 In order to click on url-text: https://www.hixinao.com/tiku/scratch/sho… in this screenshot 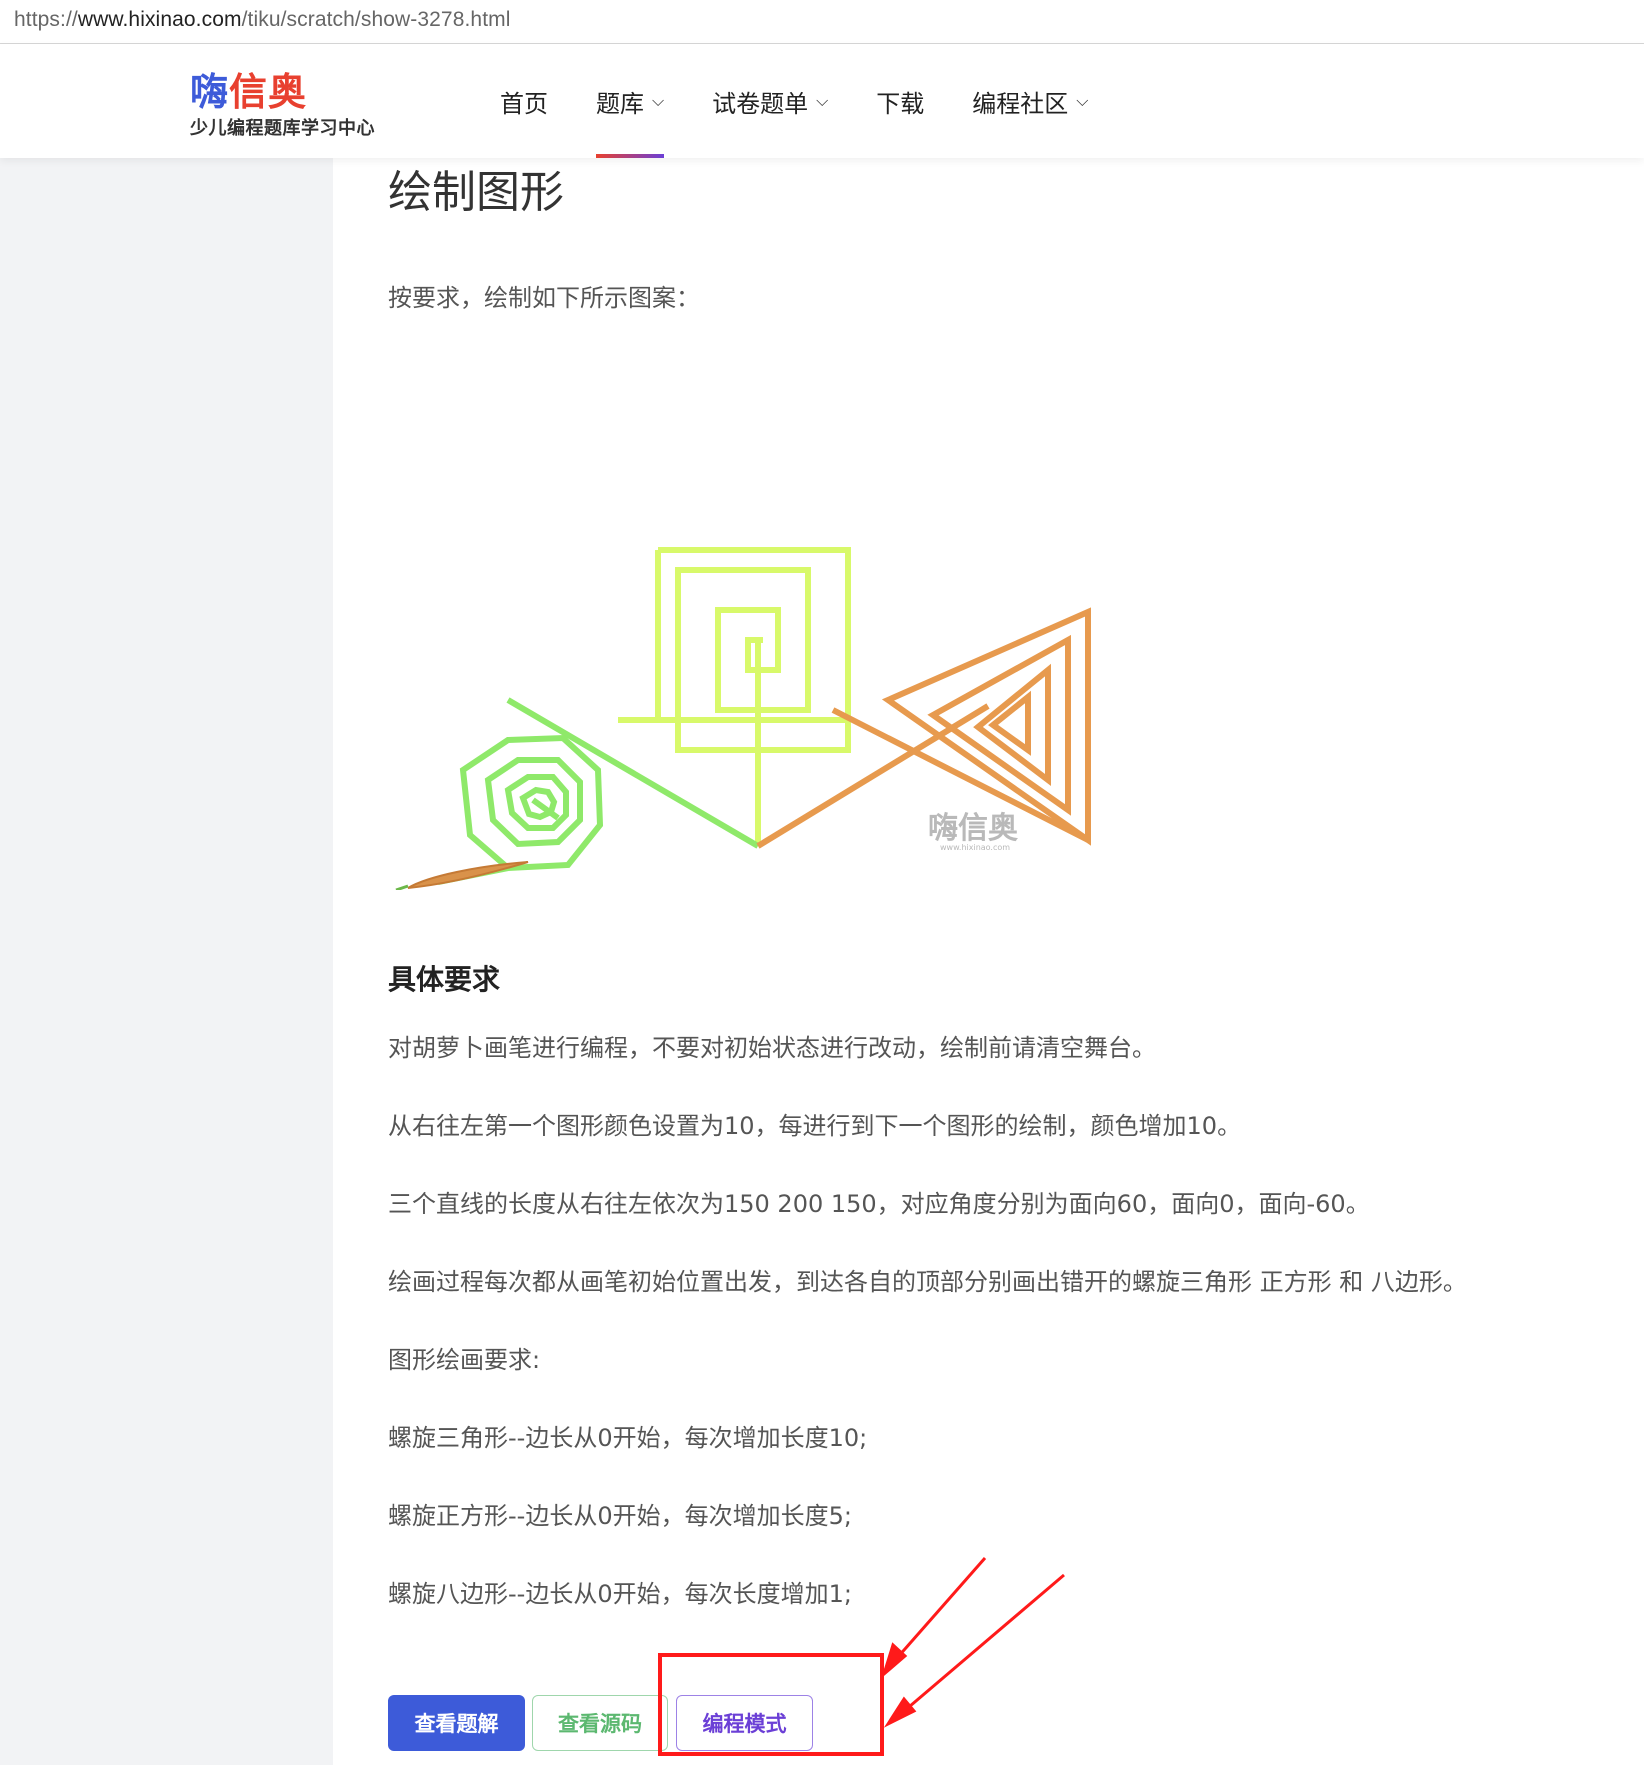, I will do `click(262, 20)`.